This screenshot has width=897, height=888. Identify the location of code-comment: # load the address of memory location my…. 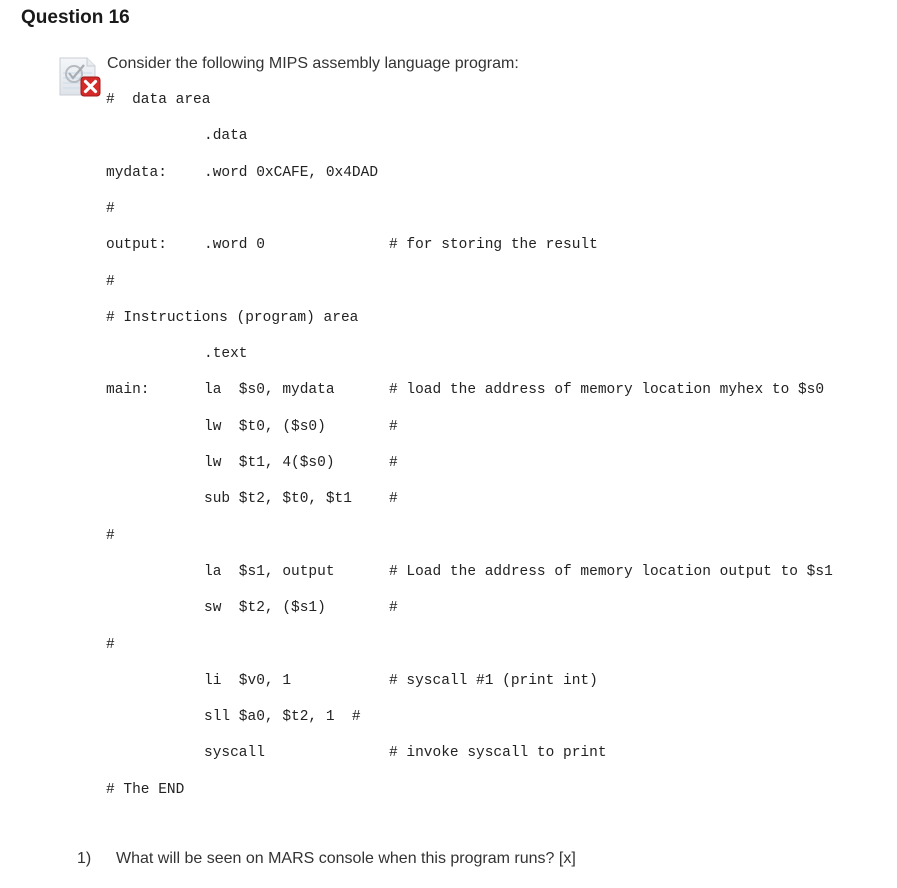
(607, 390).